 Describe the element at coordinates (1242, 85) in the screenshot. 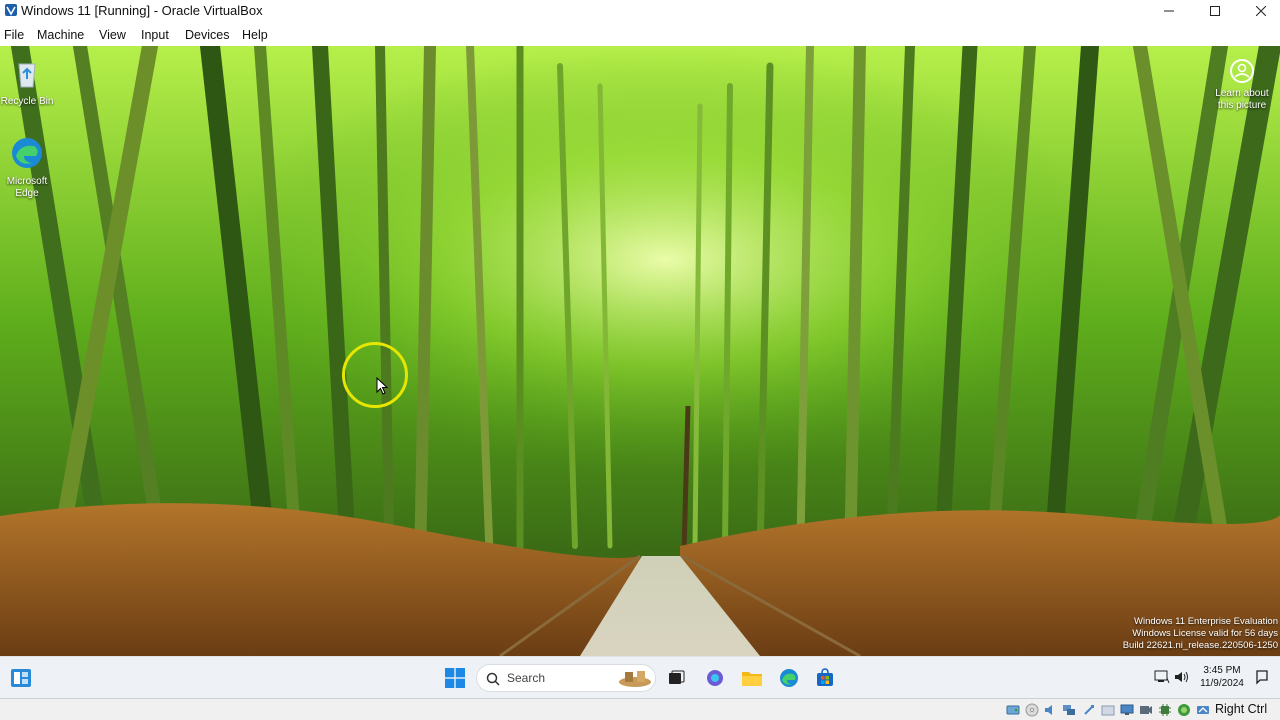

I see `learn-about-picture: Learn about this picture` at that location.